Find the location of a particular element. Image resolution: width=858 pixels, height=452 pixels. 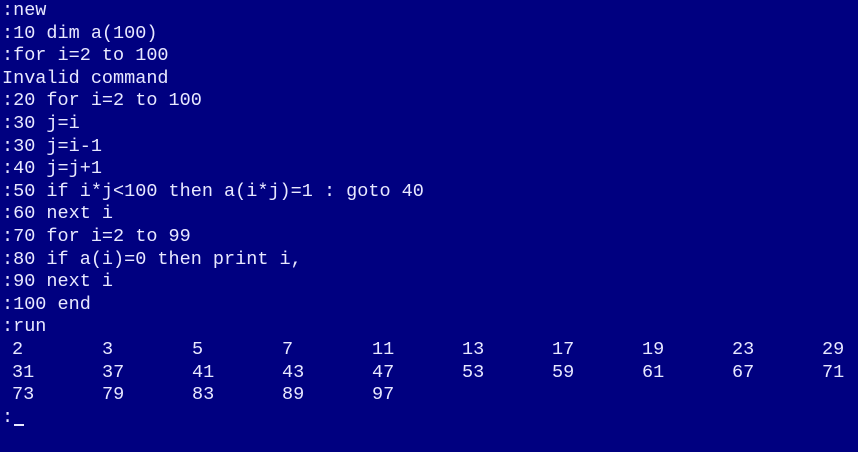

console-line: :100 end is located at coordinates (46, 304).